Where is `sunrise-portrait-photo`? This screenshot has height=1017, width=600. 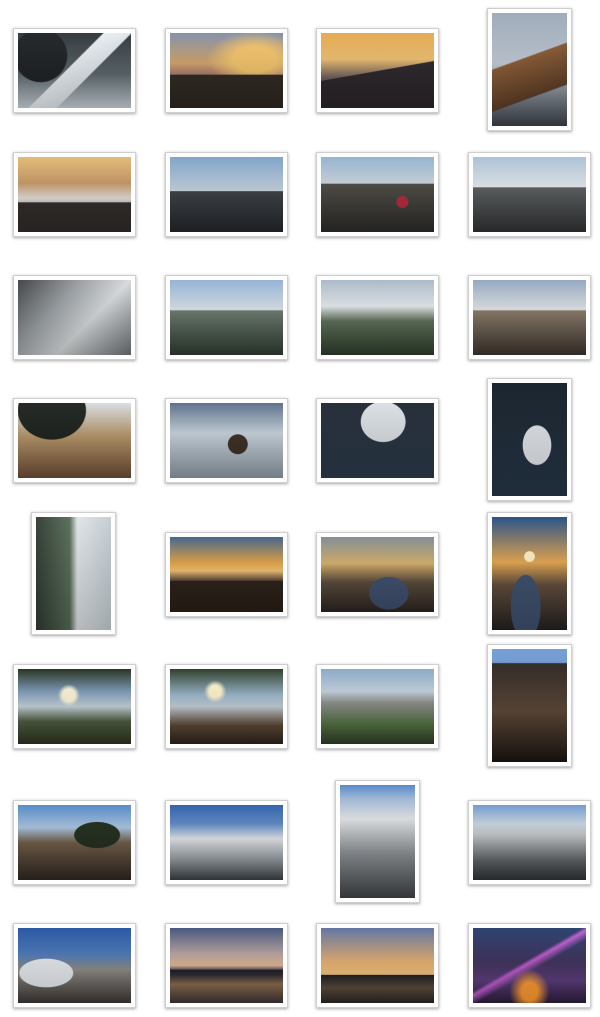
sunrise-portrait-photo is located at coordinates (529, 573).